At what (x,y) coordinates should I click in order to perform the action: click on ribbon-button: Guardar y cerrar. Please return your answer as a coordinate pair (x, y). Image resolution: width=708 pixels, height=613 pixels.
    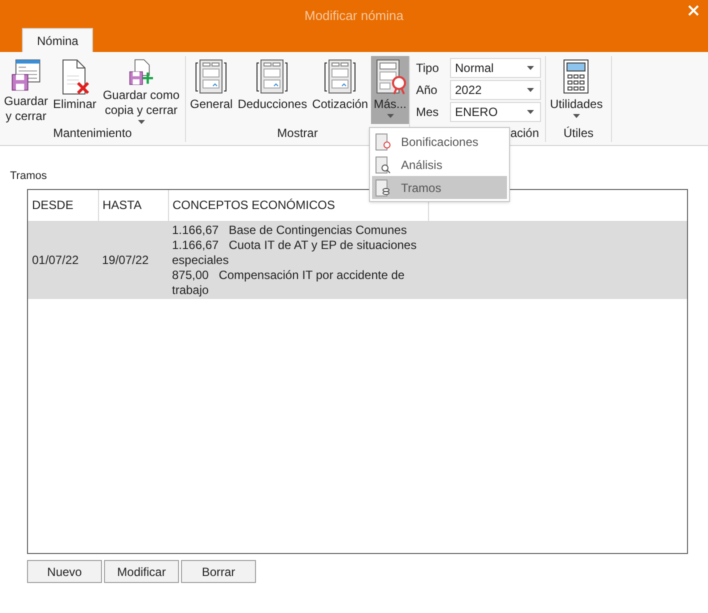
    Looking at the image, I should click on (26, 90).